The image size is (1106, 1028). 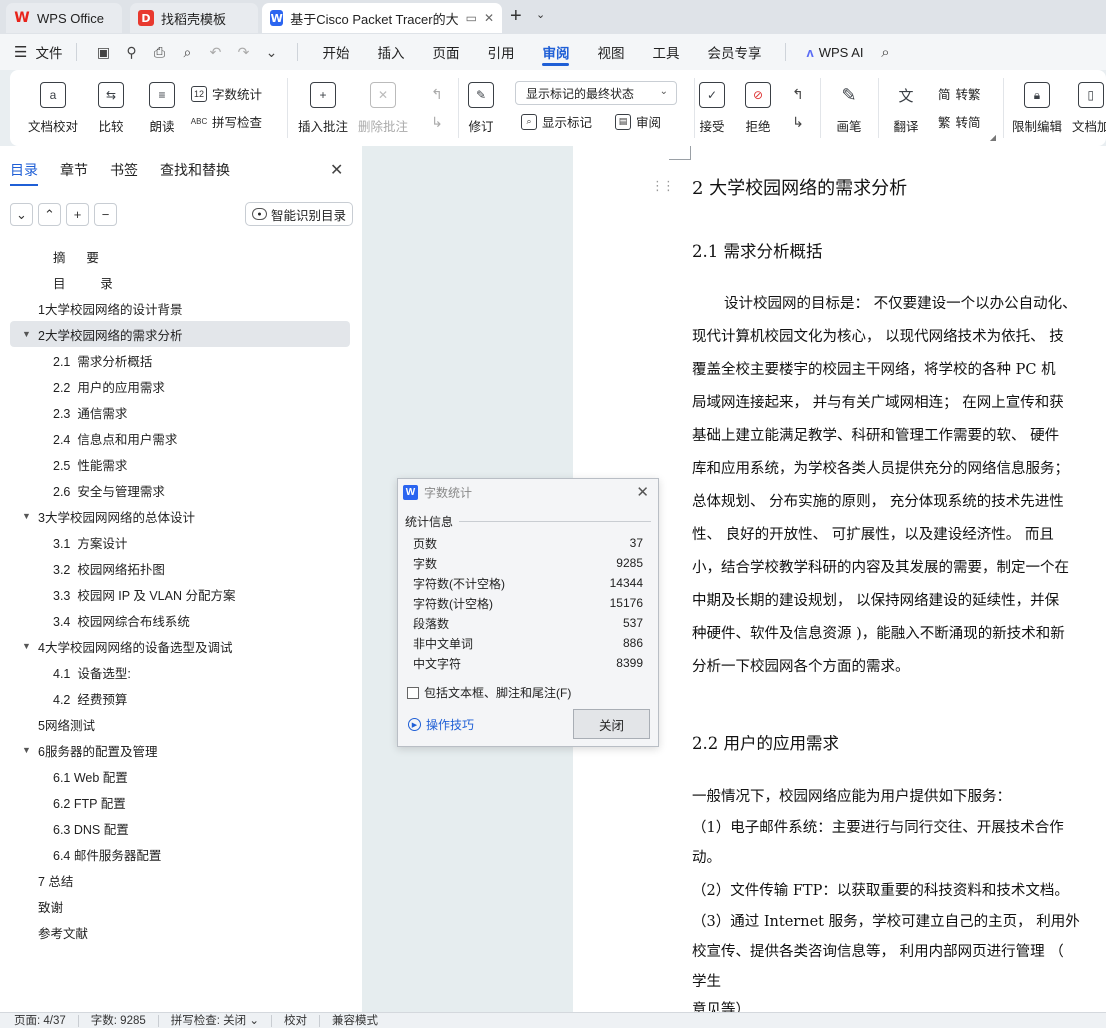 What do you see at coordinates (382, 18) in the screenshot?
I see `tab-current-document: W 基于Cisco Packet Tracer的大 ▭ ✕` at bounding box center [382, 18].